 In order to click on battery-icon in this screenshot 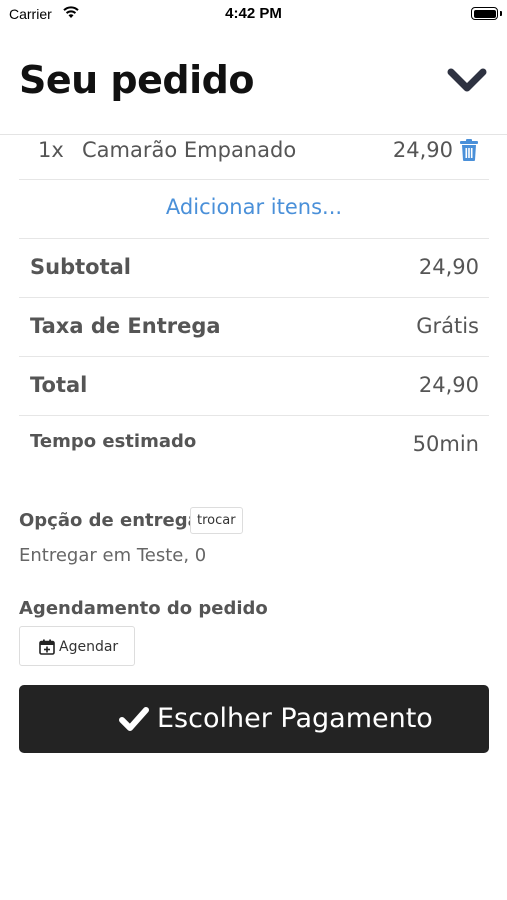, I will do `click(484, 13)`.